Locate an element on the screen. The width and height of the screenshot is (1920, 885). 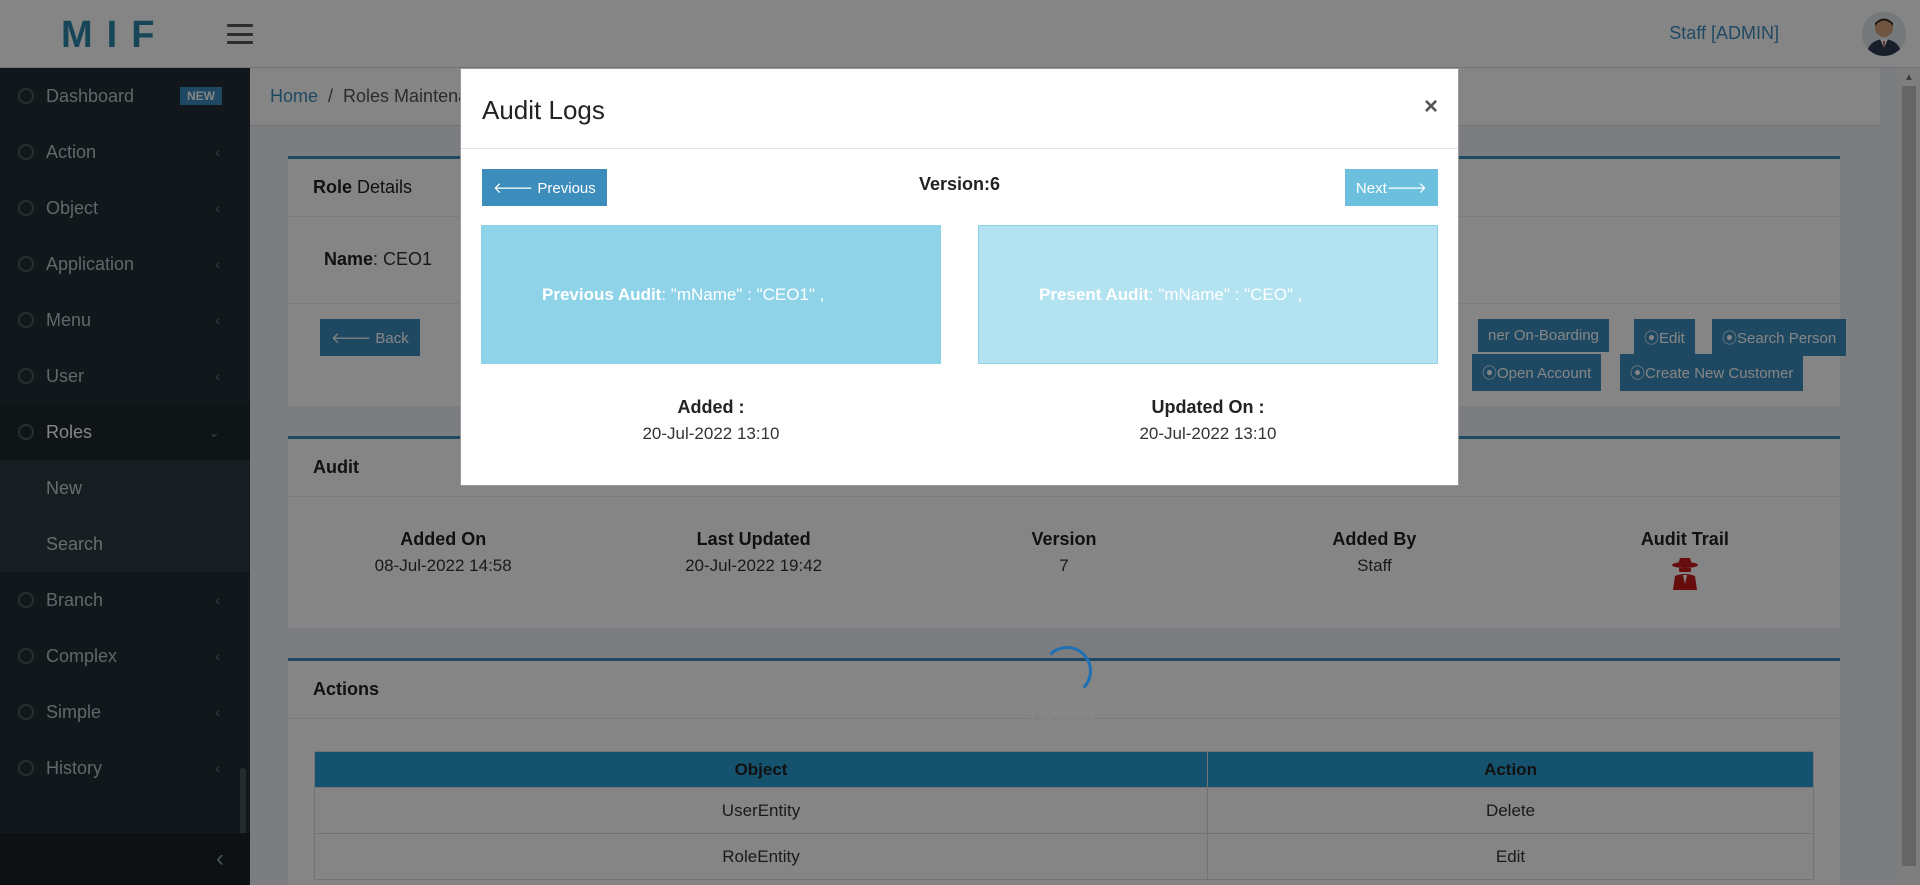
present-audit-panel: Present Audit : "mName" : "CEO" , is located at coordinates (1208, 294).